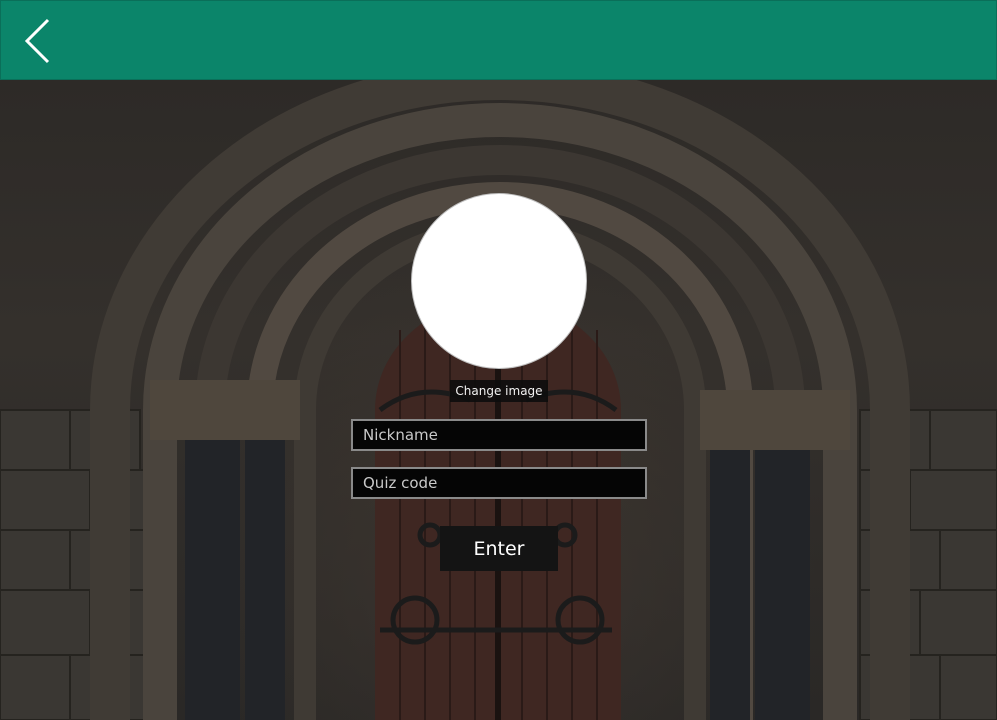  What do you see at coordinates (499, 483) in the screenshot?
I see `quiz-code-input` at bounding box center [499, 483].